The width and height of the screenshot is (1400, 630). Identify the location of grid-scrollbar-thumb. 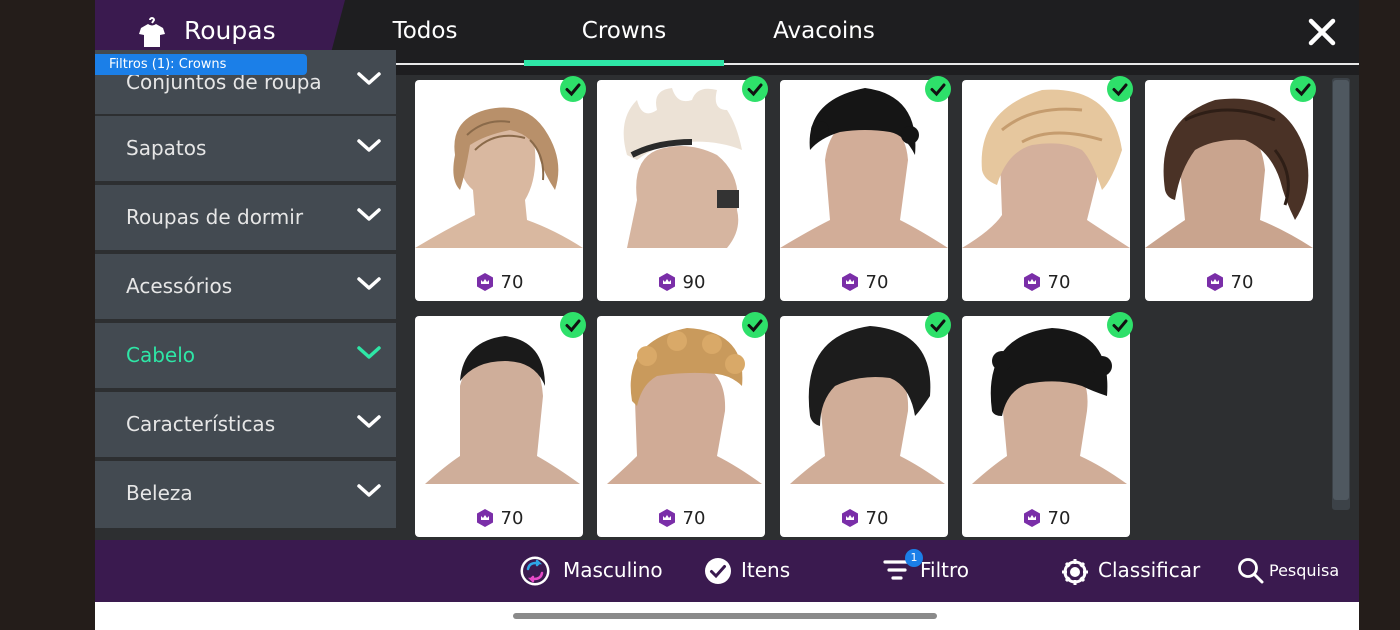
(1341, 290).